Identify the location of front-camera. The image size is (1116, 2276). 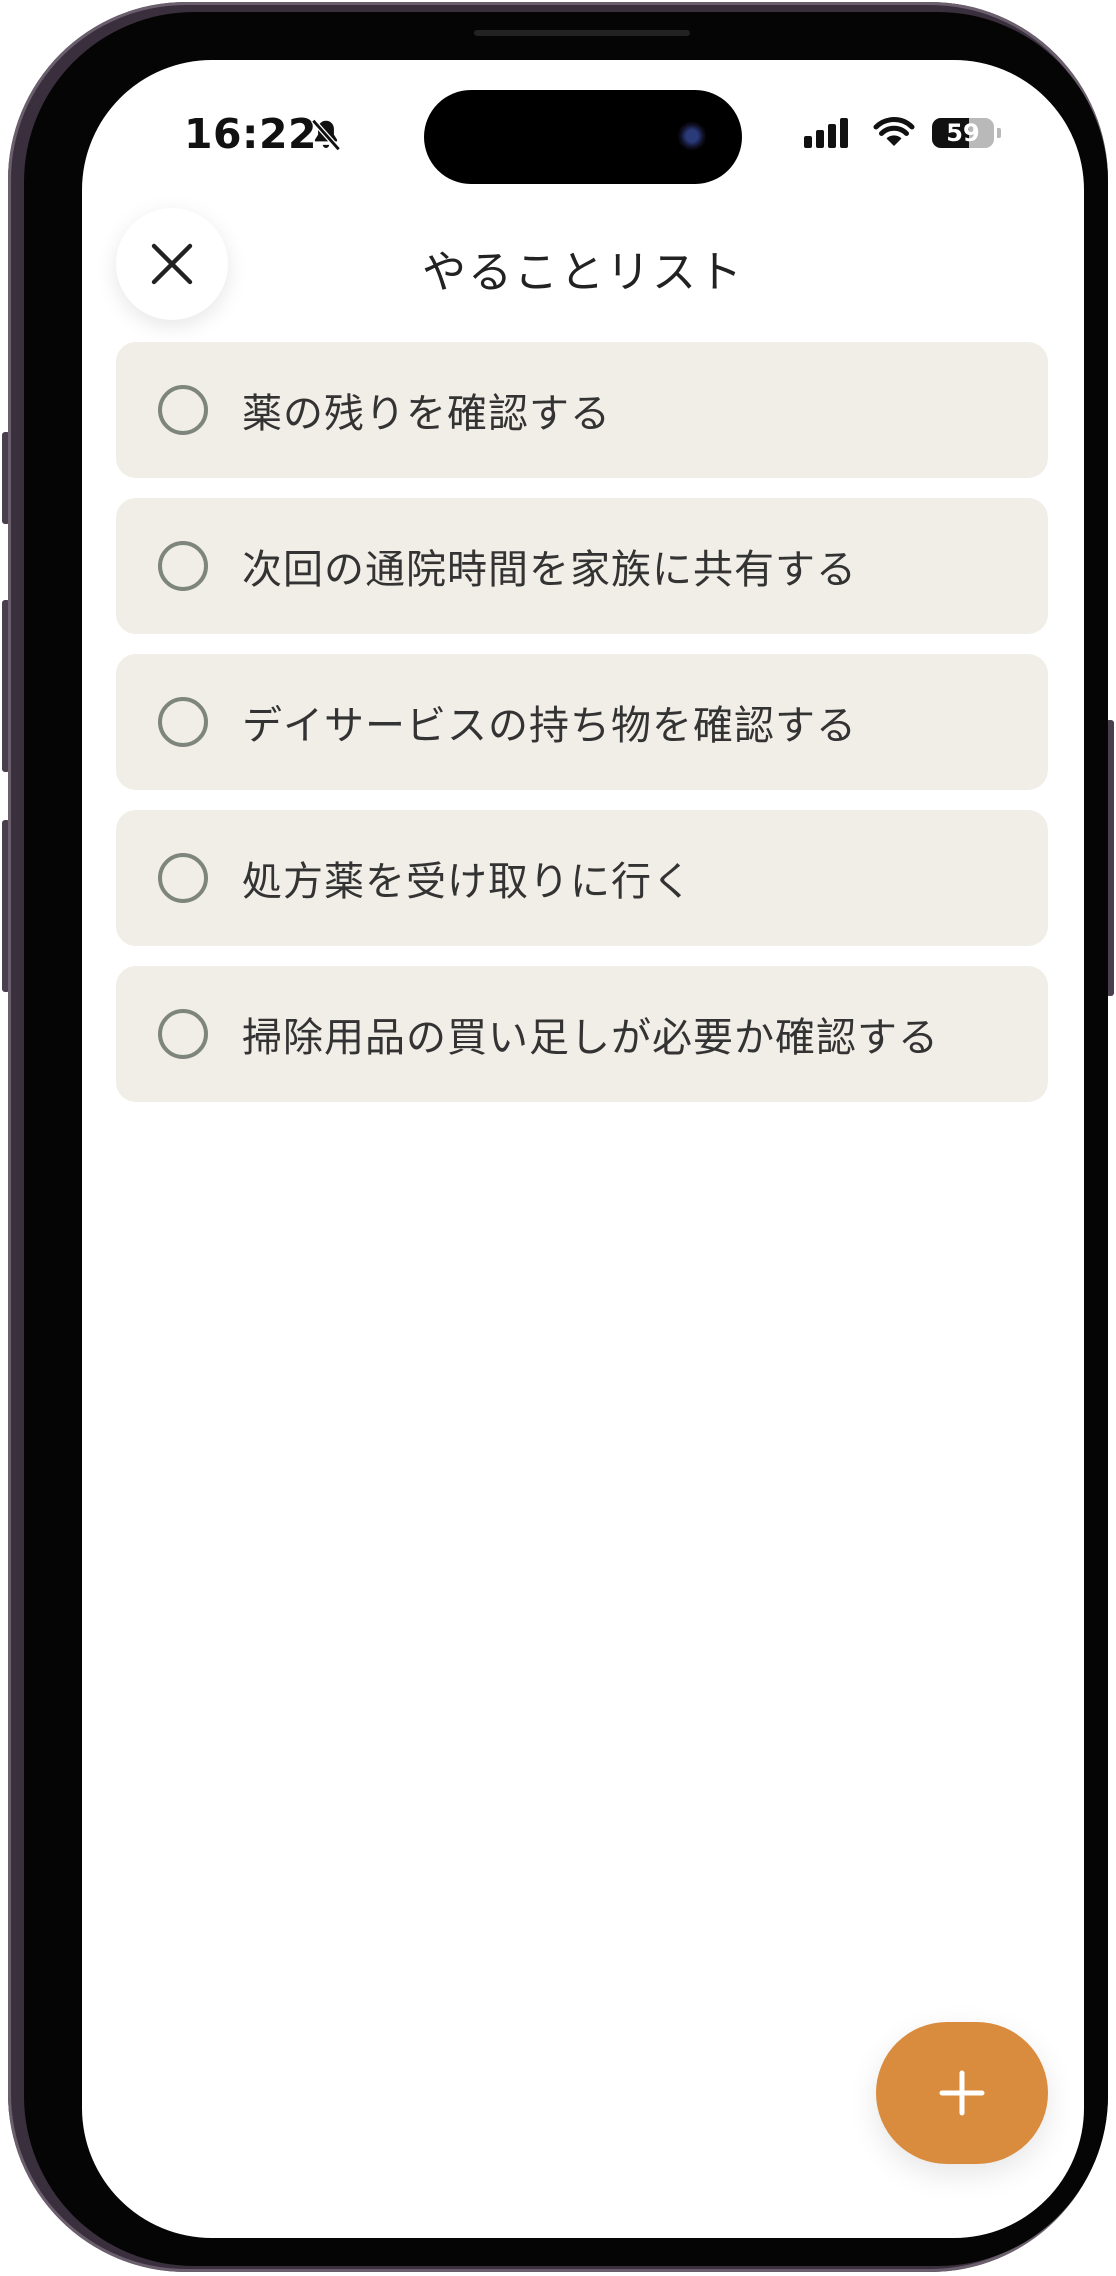
(692, 136).